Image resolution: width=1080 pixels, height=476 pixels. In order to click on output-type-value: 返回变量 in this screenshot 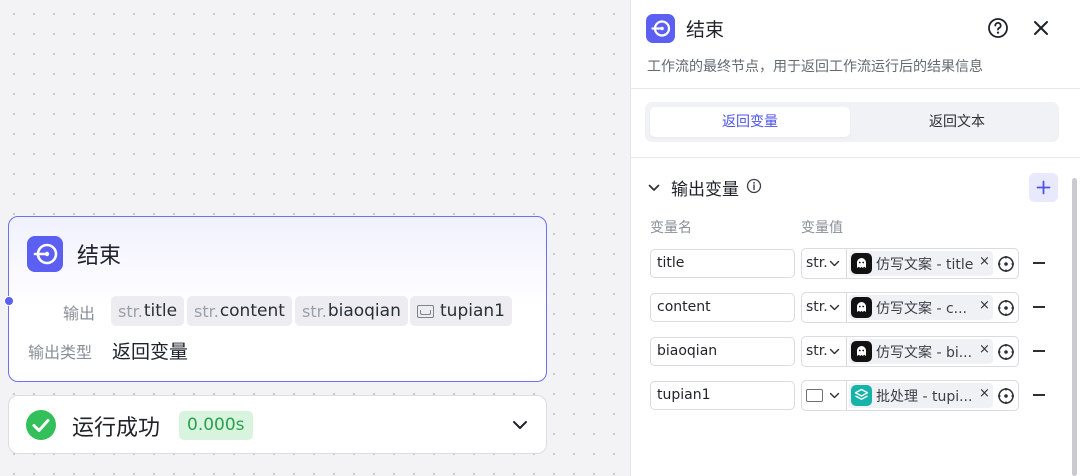, I will do `click(150, 352)`.